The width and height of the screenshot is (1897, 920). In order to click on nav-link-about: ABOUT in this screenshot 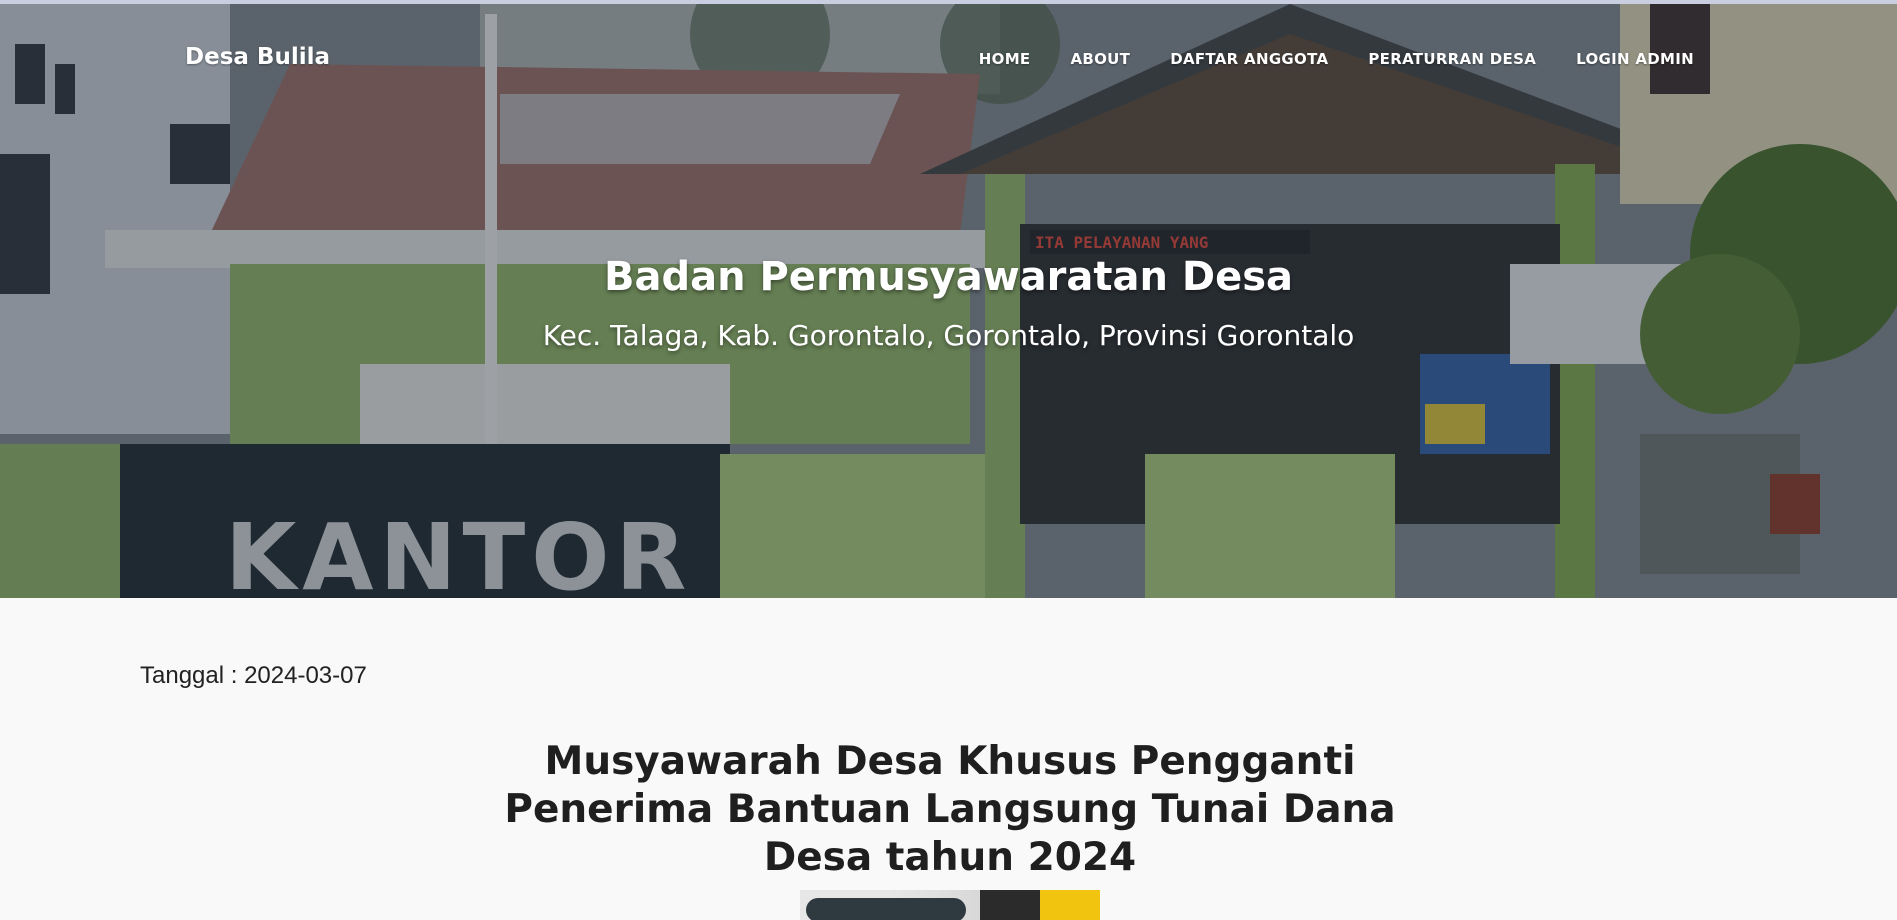, I will do `click(1100, 59)`.